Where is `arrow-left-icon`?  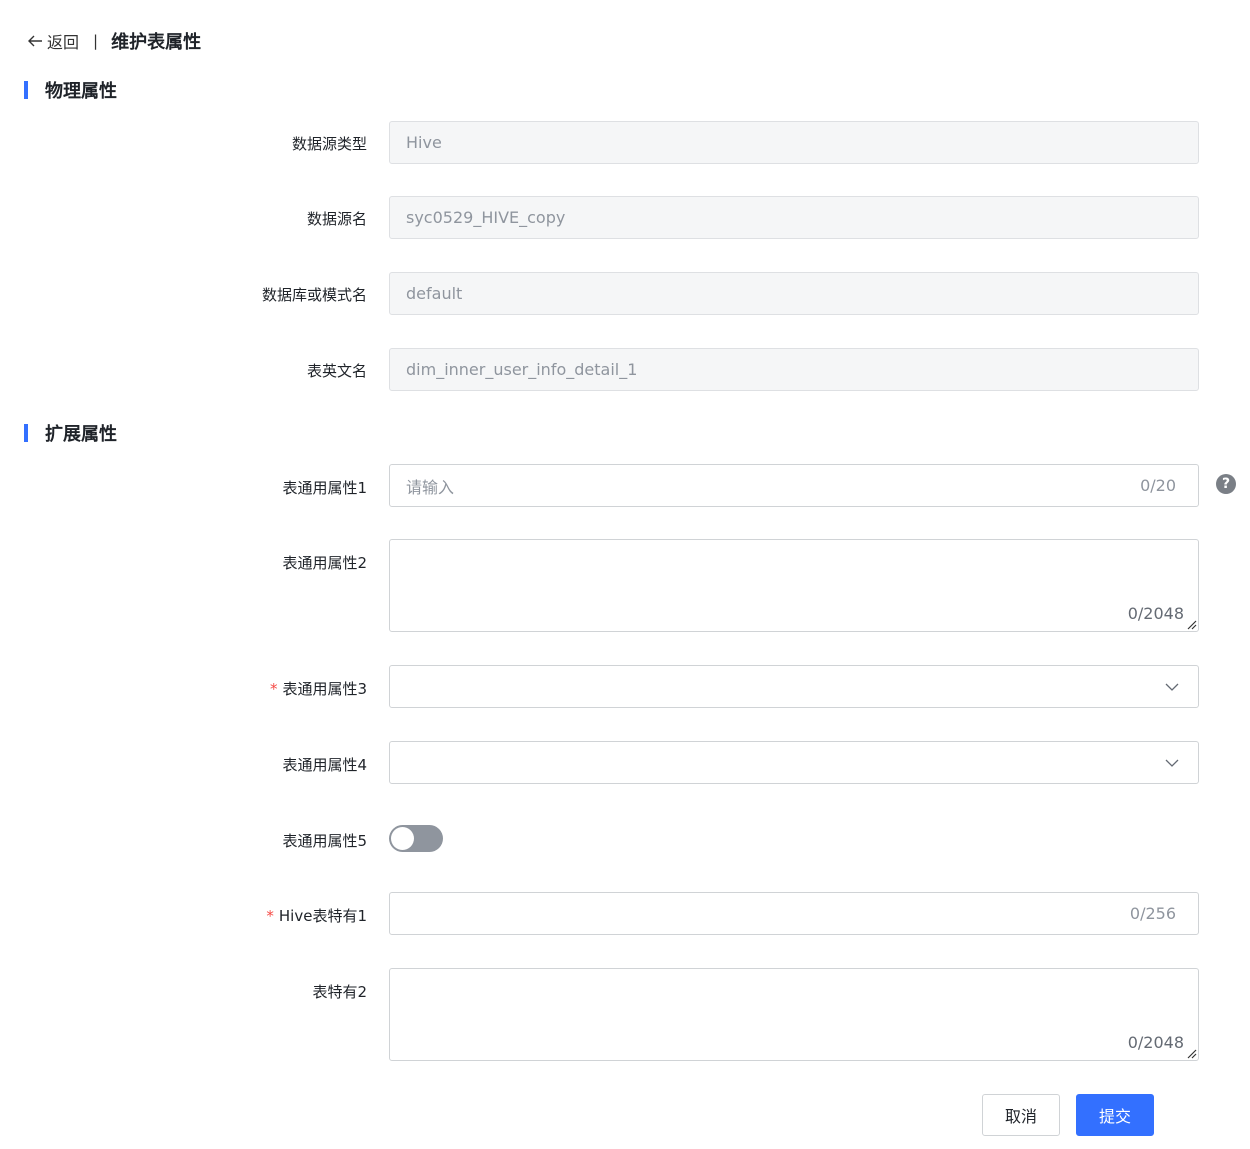
arrow-left-icon is located at coordinates (35, 41).